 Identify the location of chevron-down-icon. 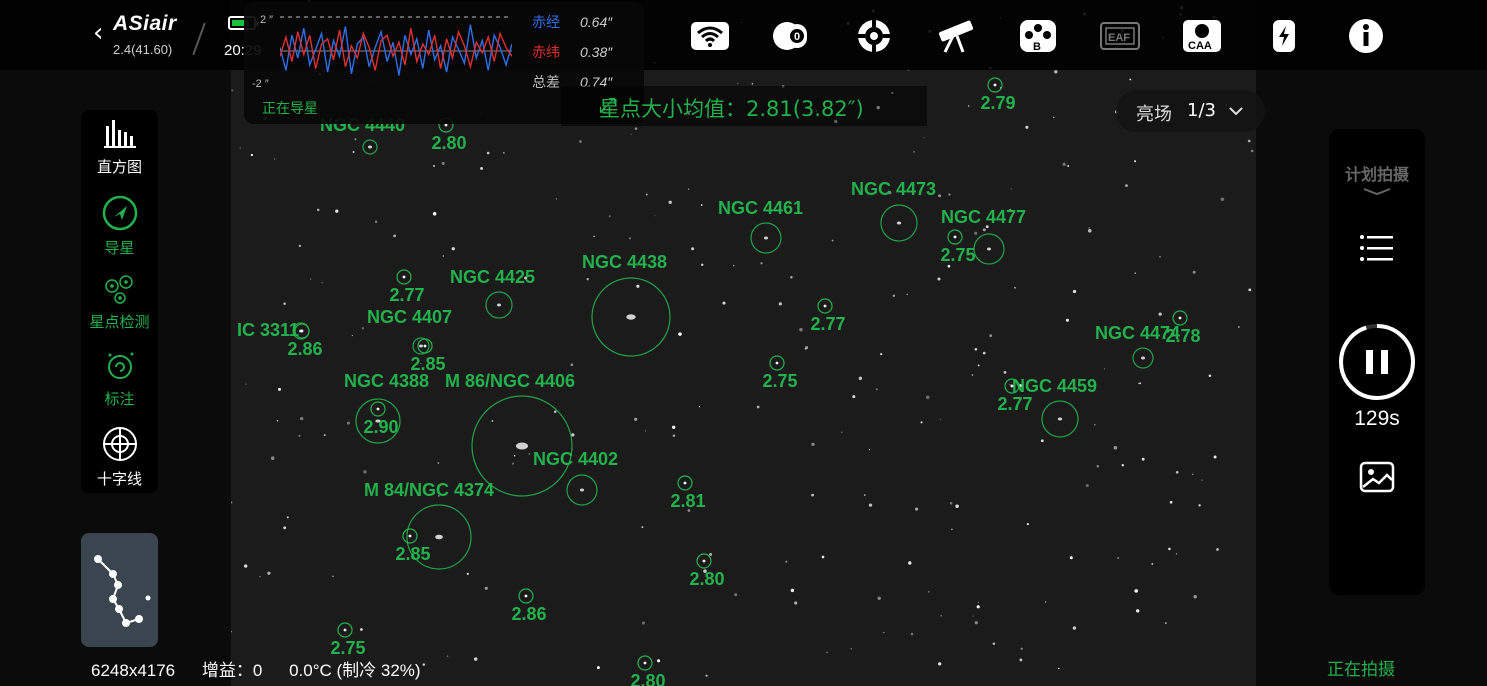
(1236, 111).